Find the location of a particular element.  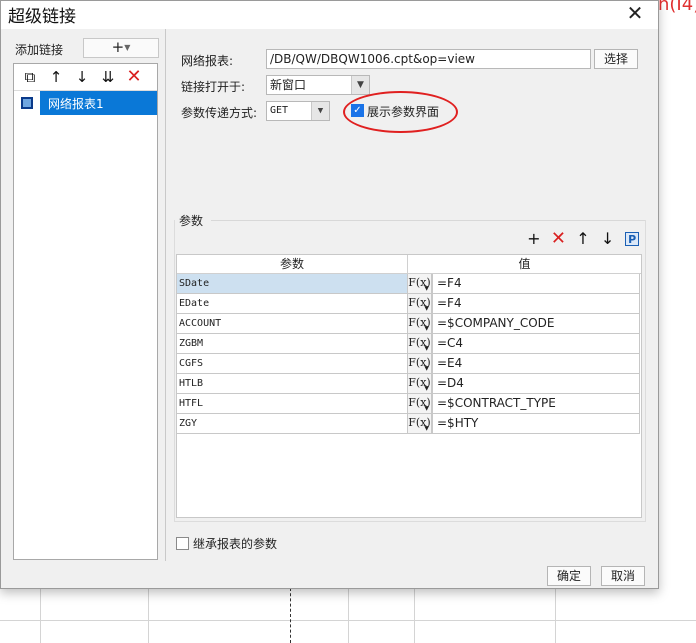

param-value-cell: =$HTY is located at coordinates (536, 424).